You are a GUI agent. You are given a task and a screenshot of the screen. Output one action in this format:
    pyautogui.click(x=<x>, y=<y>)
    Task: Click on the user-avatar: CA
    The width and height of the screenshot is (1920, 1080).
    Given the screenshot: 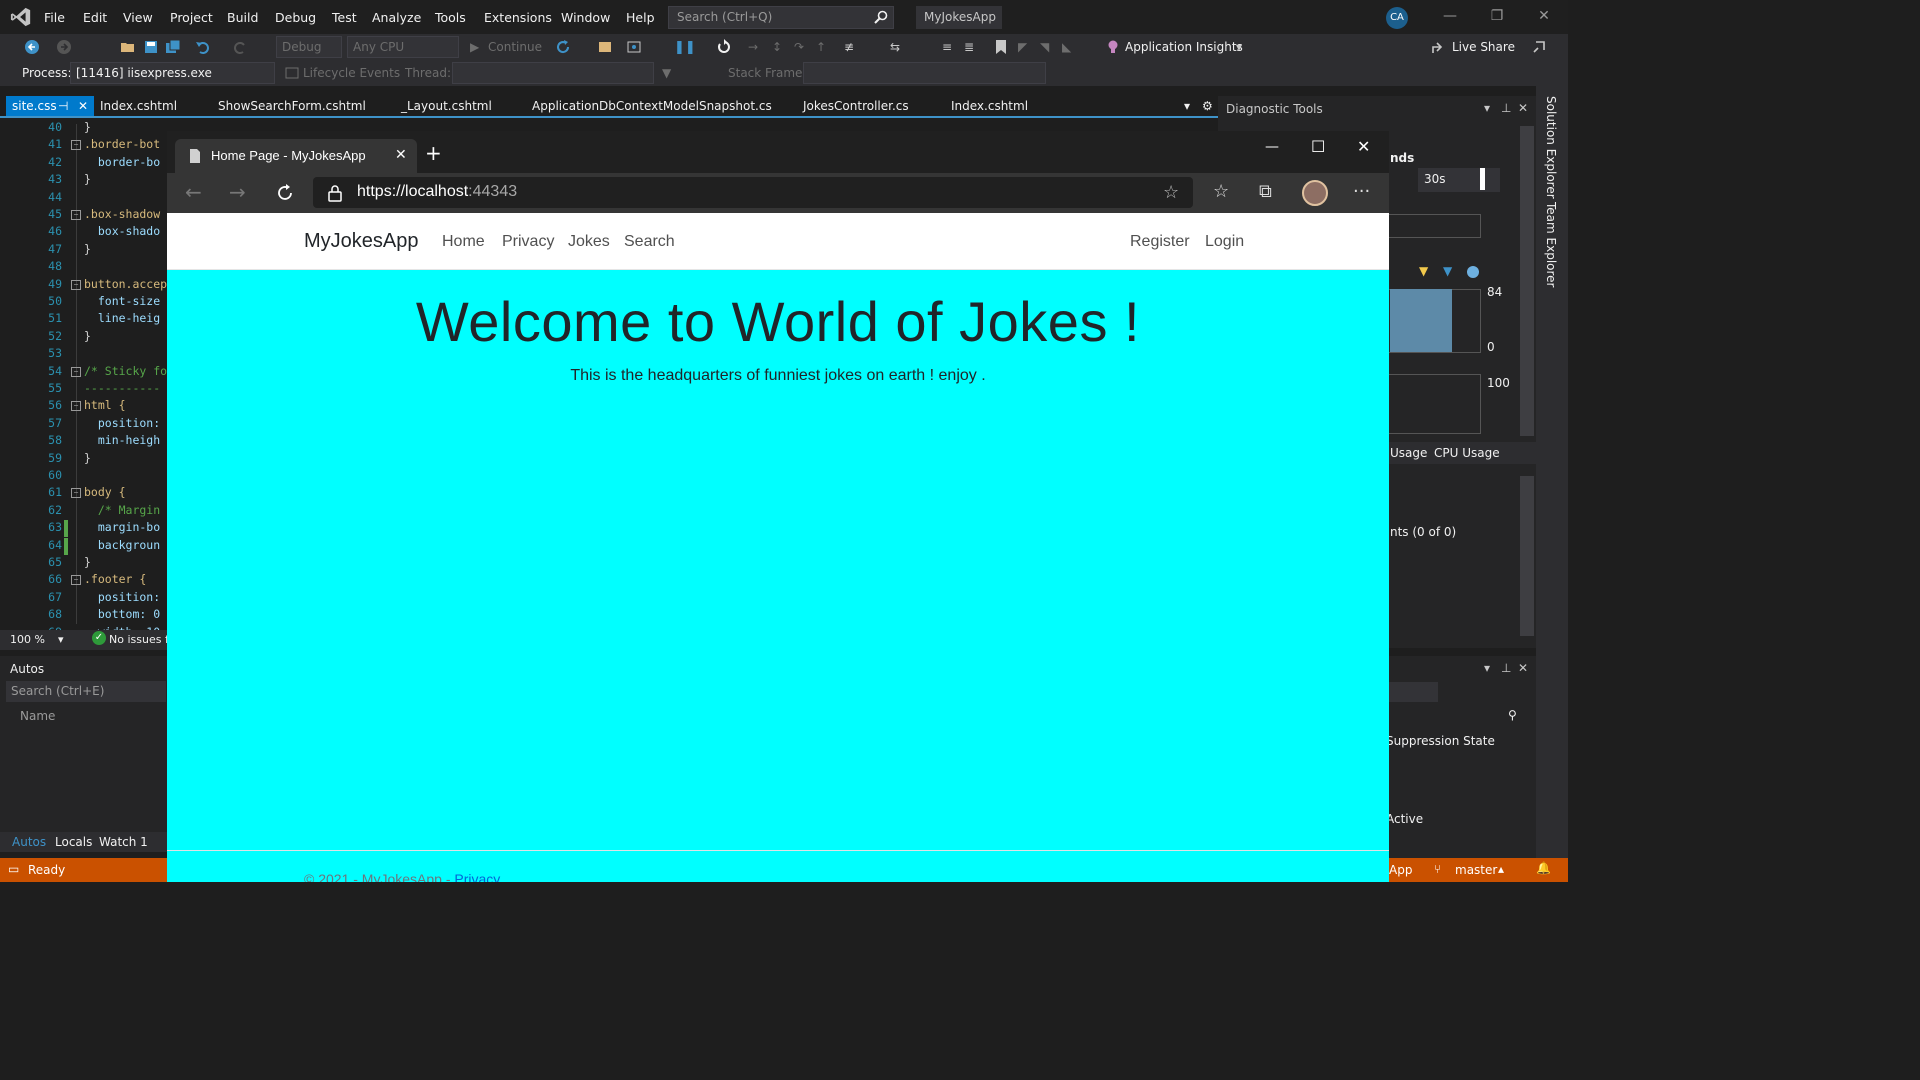 What is the action you would take?
    pyautogui.click(x=1397, y=18)
    